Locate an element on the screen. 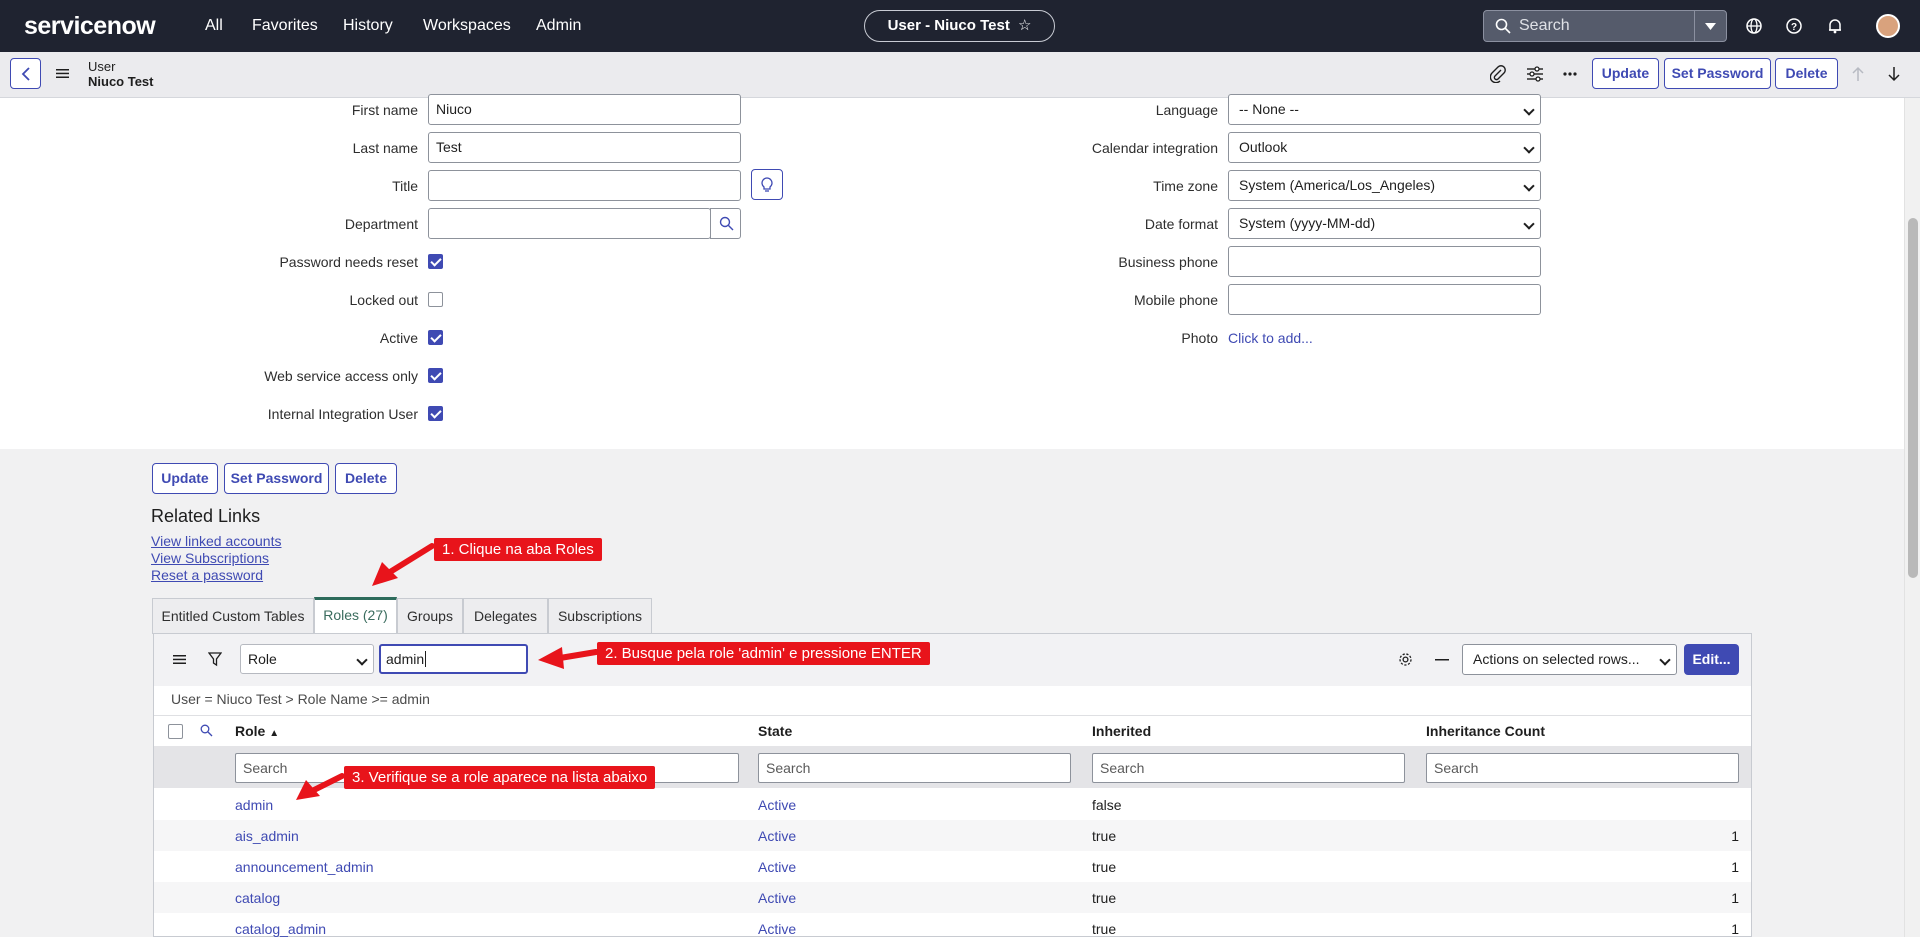  role-link: catalog_admin is located at coordinates (280, 928).